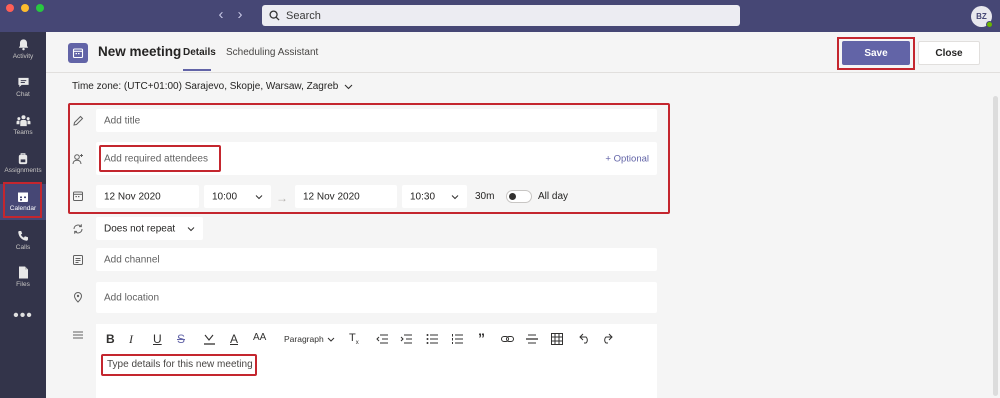 The width and height of the screenshot is (1000, 398). I want to click on save-button: Save, so click(876, 53).